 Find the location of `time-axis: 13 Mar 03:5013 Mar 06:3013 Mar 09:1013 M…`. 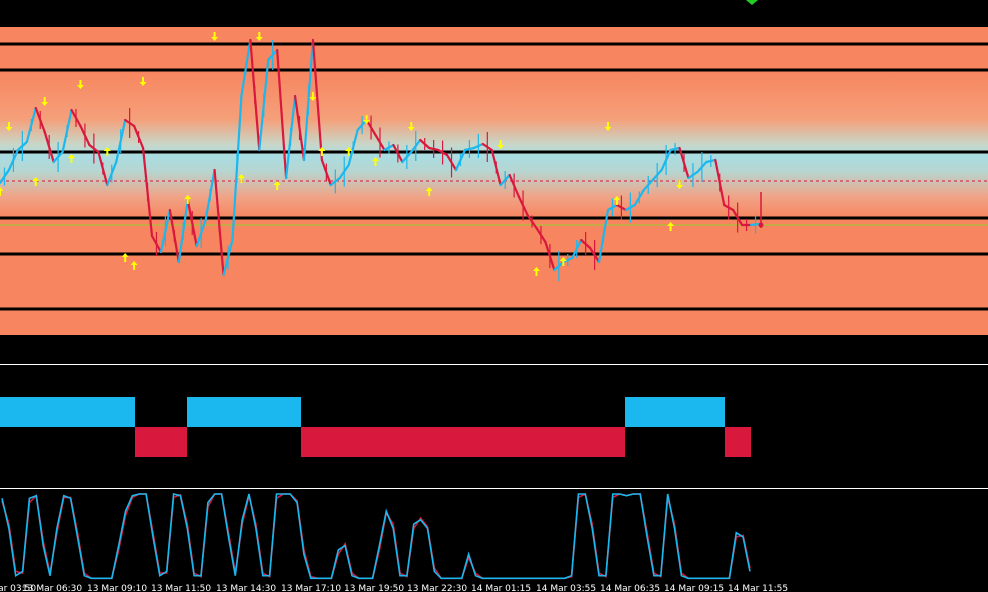

time-axis: 13 Mar 03:5013 Mar 06:3013 Mar 09:1013 M… is located at coordinates (394, 588).